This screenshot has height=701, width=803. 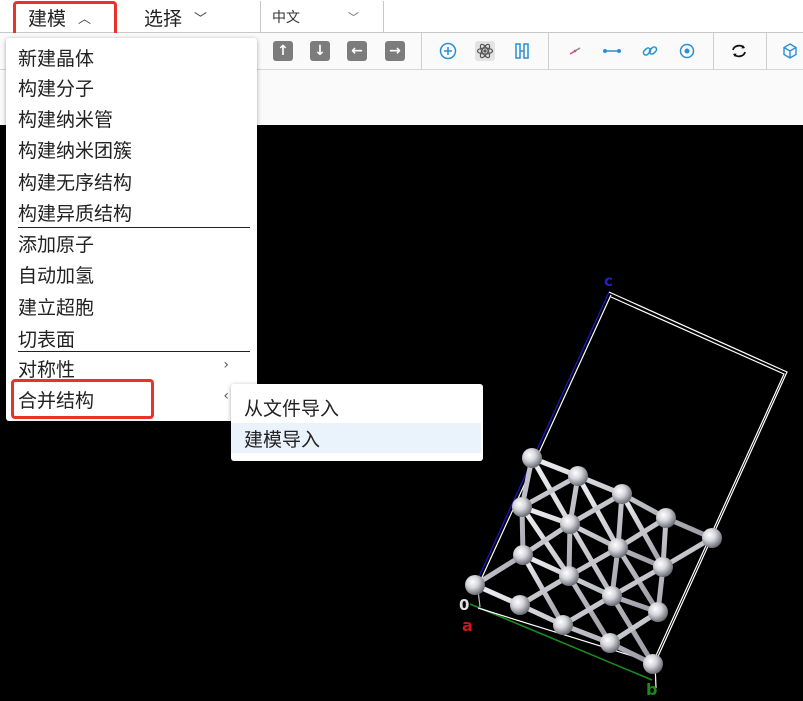 I want to click on cube-icon, so click(x=790, y=51).